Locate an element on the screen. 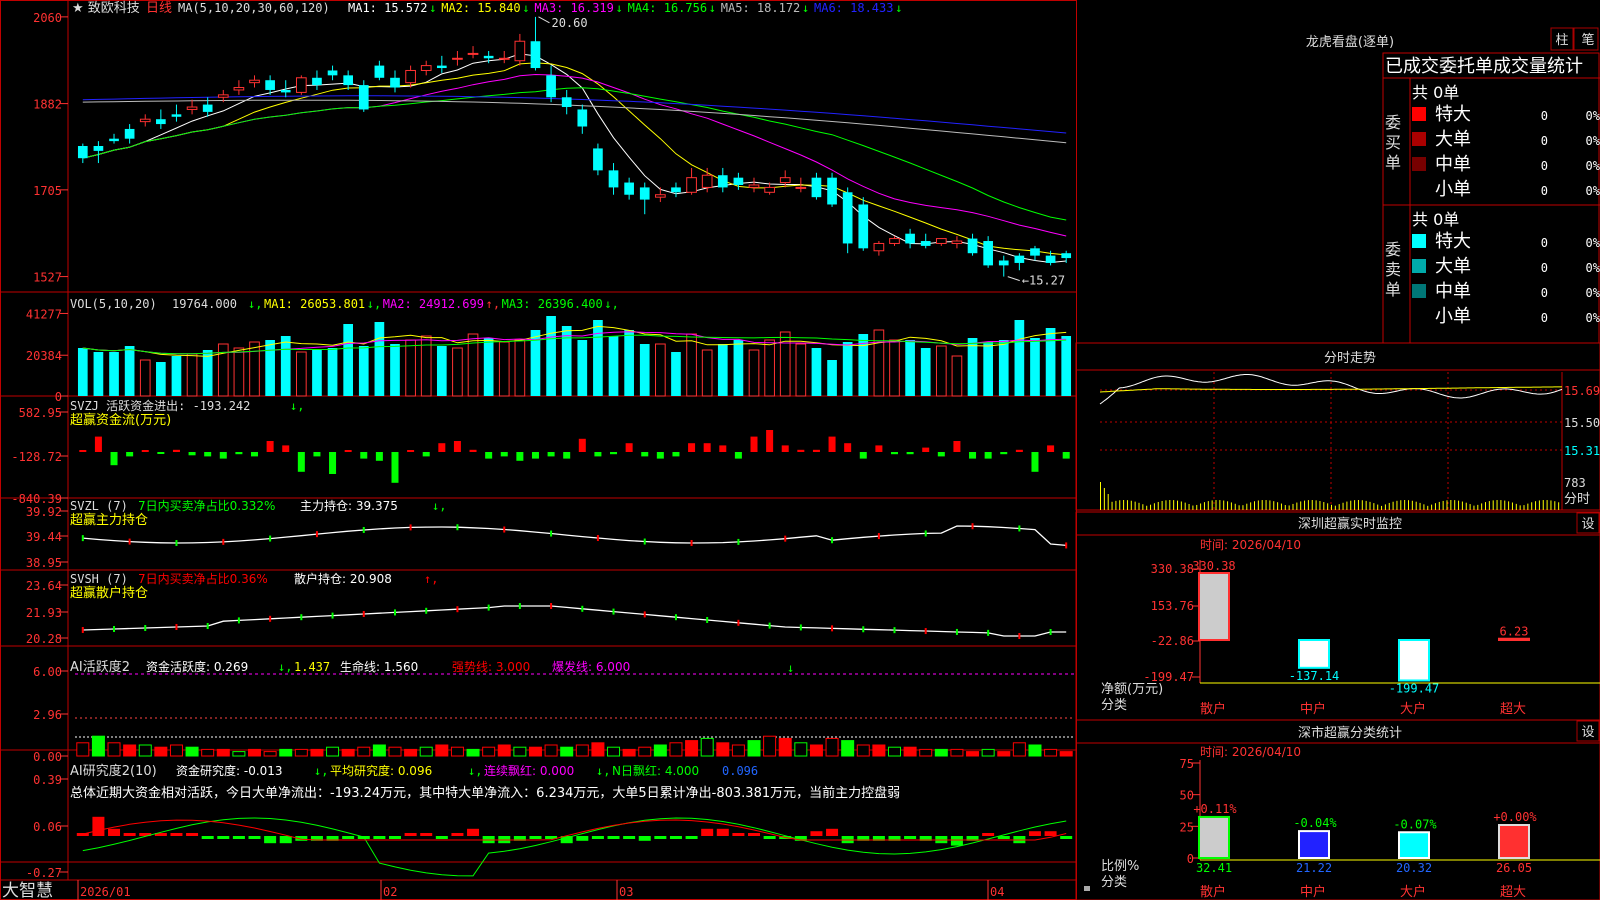  classify-settings-label: 设 is located at coordinates (1587, 732).